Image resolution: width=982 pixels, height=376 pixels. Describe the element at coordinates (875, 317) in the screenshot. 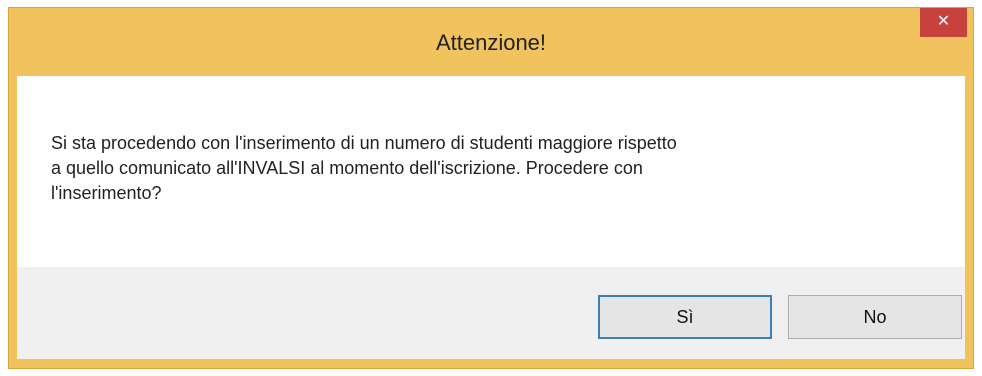

I see `no-button: No` at that location.